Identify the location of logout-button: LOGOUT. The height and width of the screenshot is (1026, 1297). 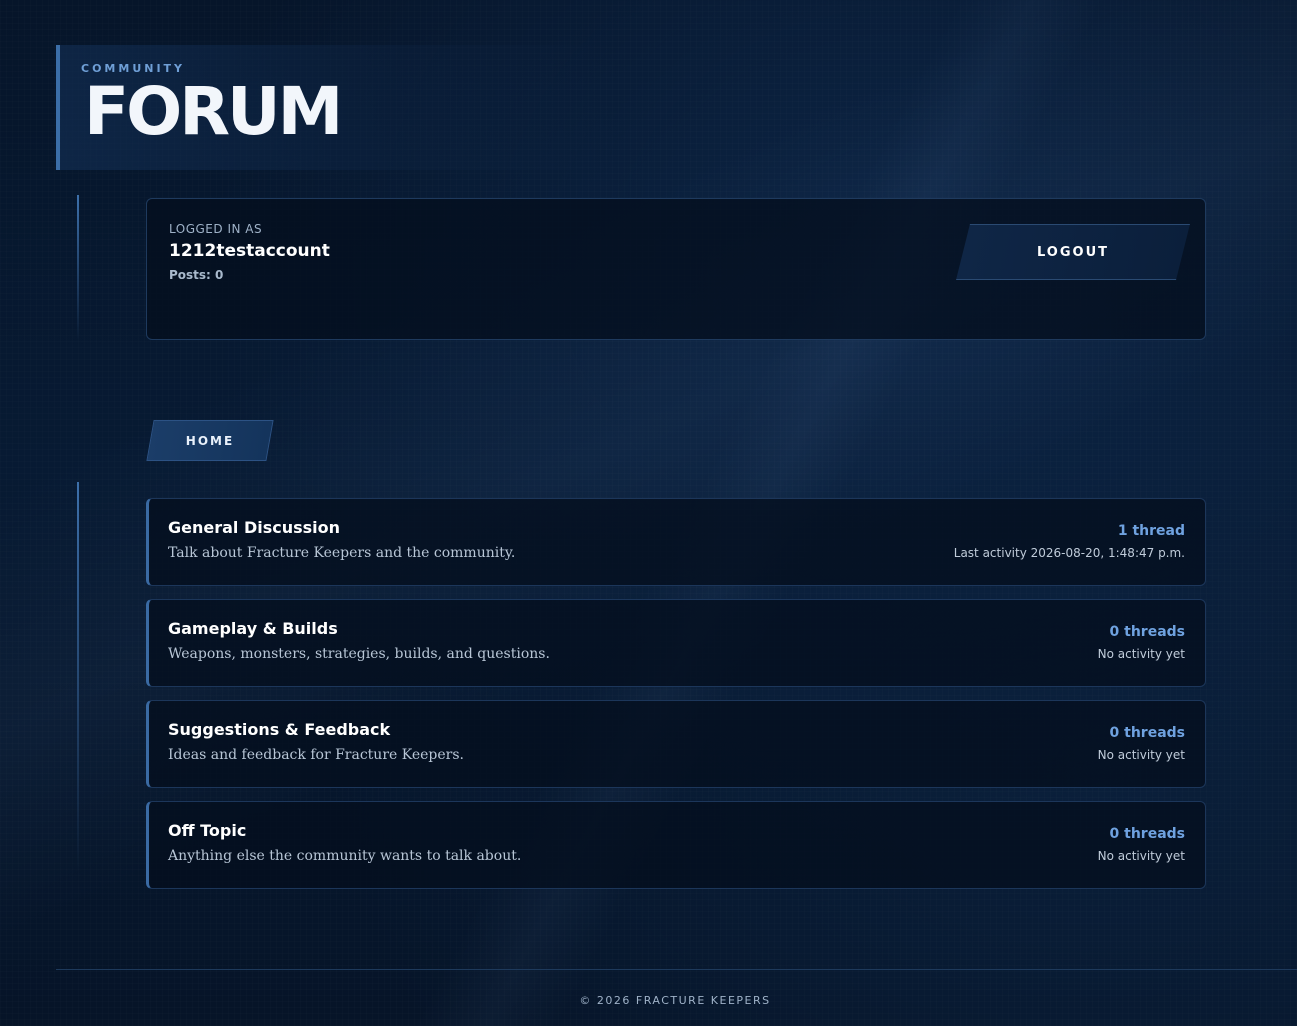
(1073, 252).